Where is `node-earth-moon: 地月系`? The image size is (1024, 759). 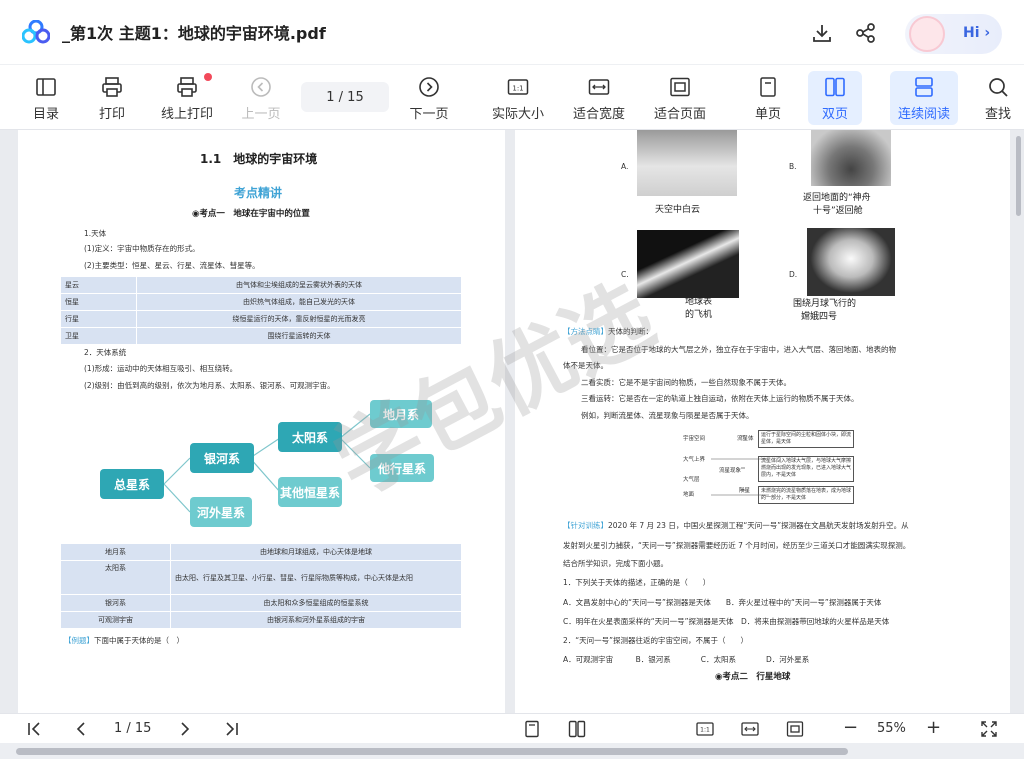 node-earth-moon: 地月系 is located at coordinates (401, 414).